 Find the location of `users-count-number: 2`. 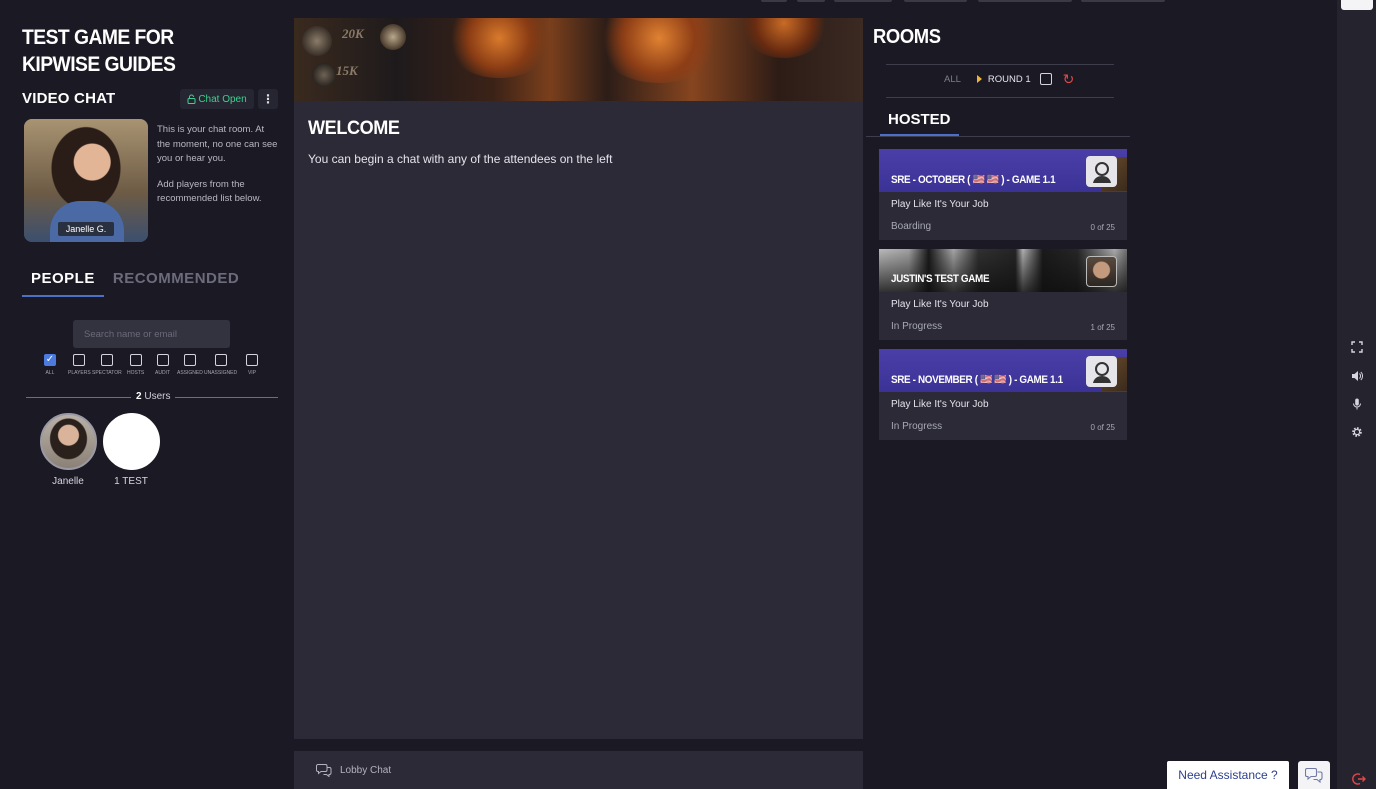

users-count-number: 2 is located at coordinates (139, 396).